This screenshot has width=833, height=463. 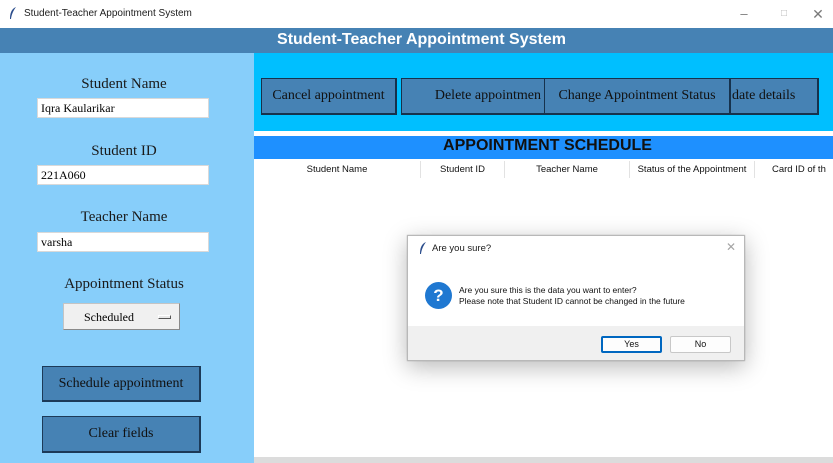 I want to click on dialog-close-button: ✕, so click(x=731, y=247).